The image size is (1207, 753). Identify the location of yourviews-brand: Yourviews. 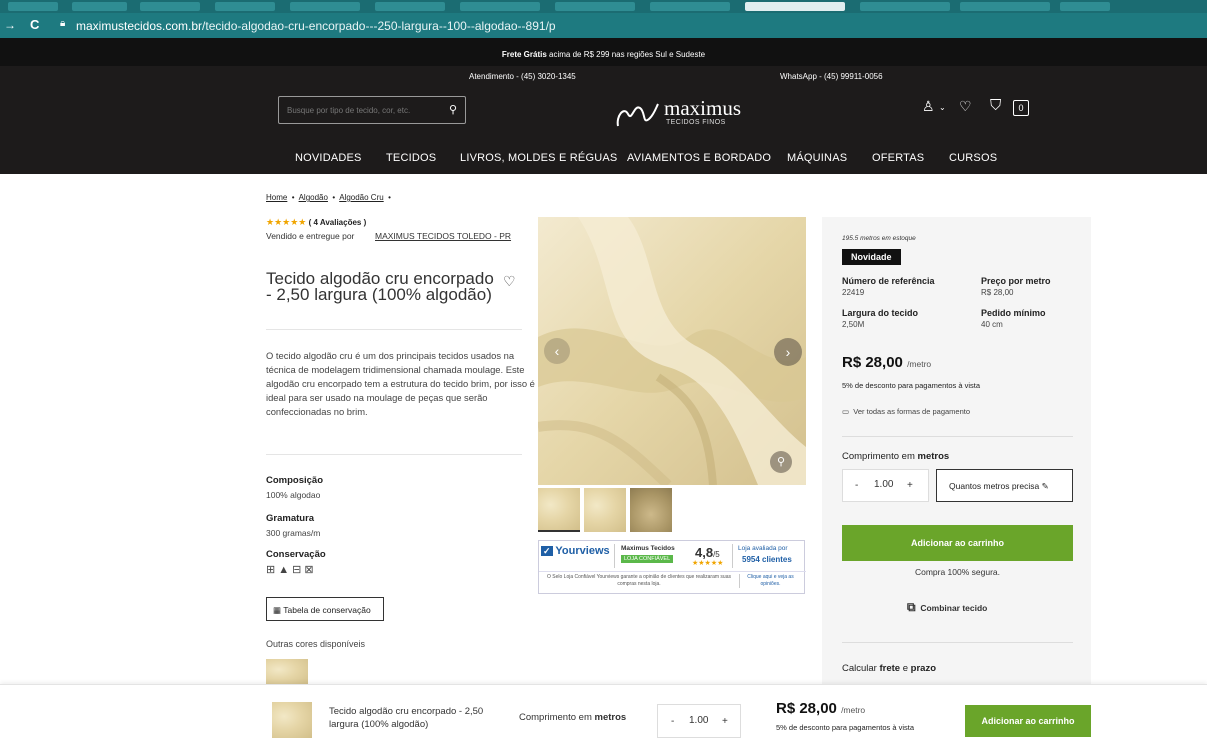
(582, 551).